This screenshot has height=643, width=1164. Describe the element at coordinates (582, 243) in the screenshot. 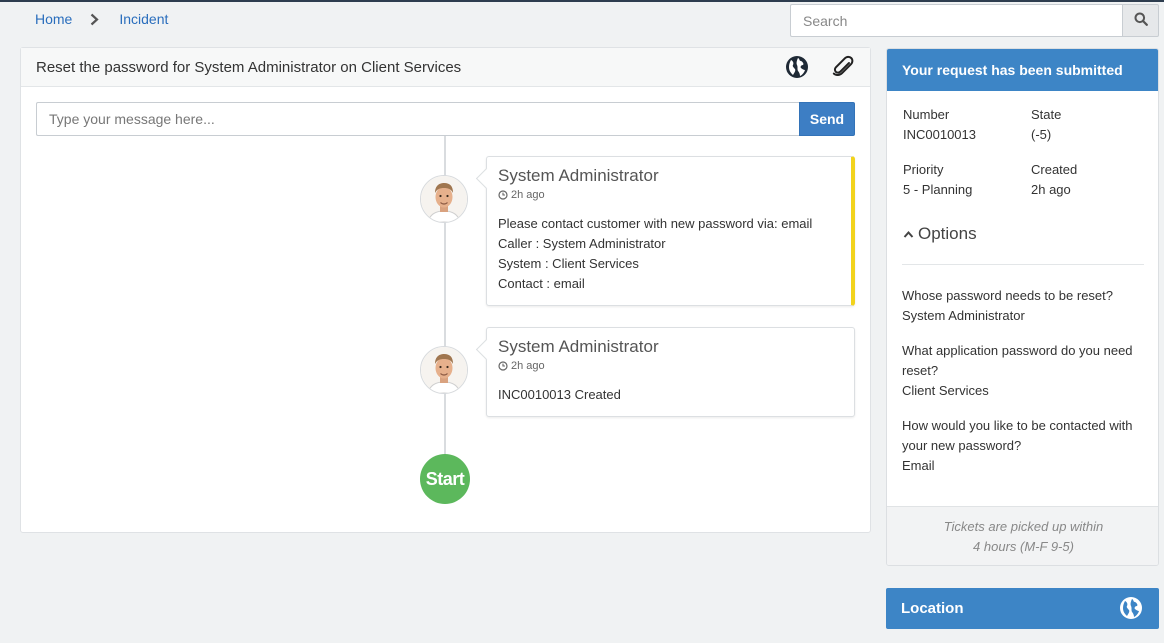

I see `entry-line: Caller : System Administrator` at that location.